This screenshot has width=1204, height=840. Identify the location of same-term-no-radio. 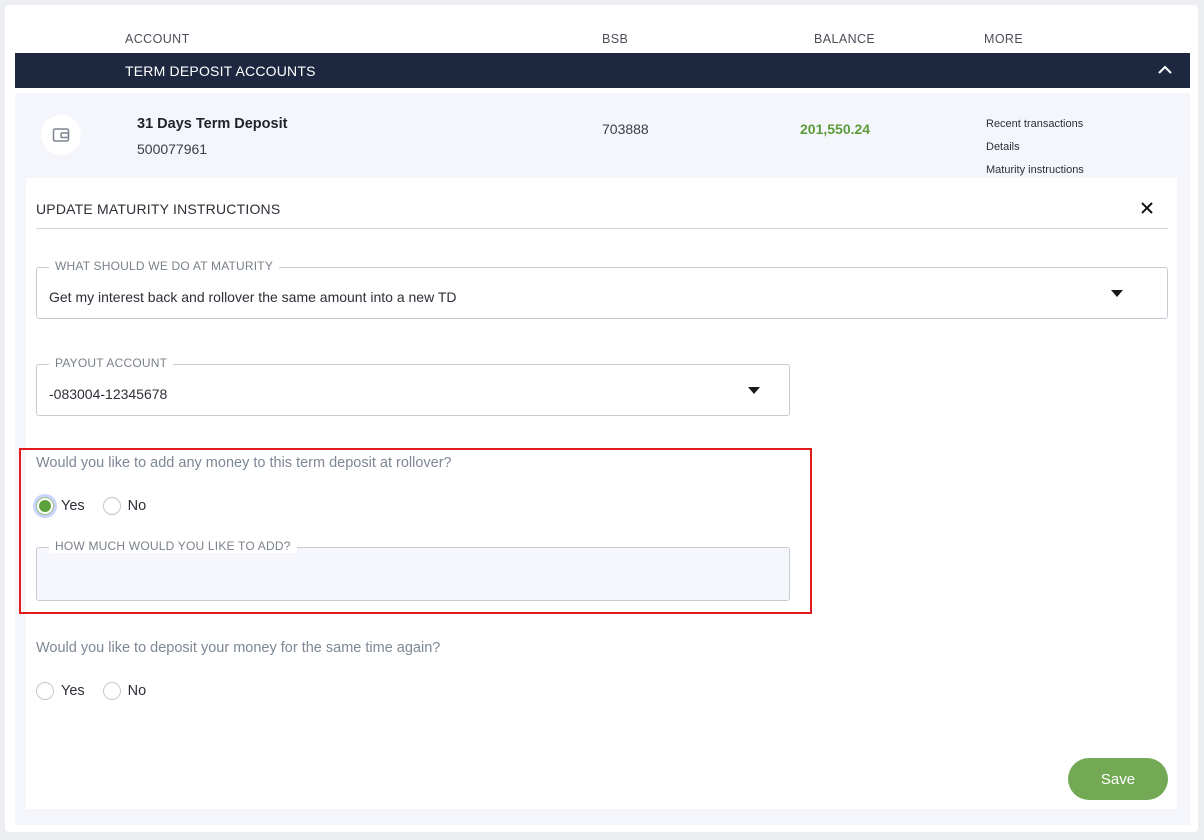
(111, 691).